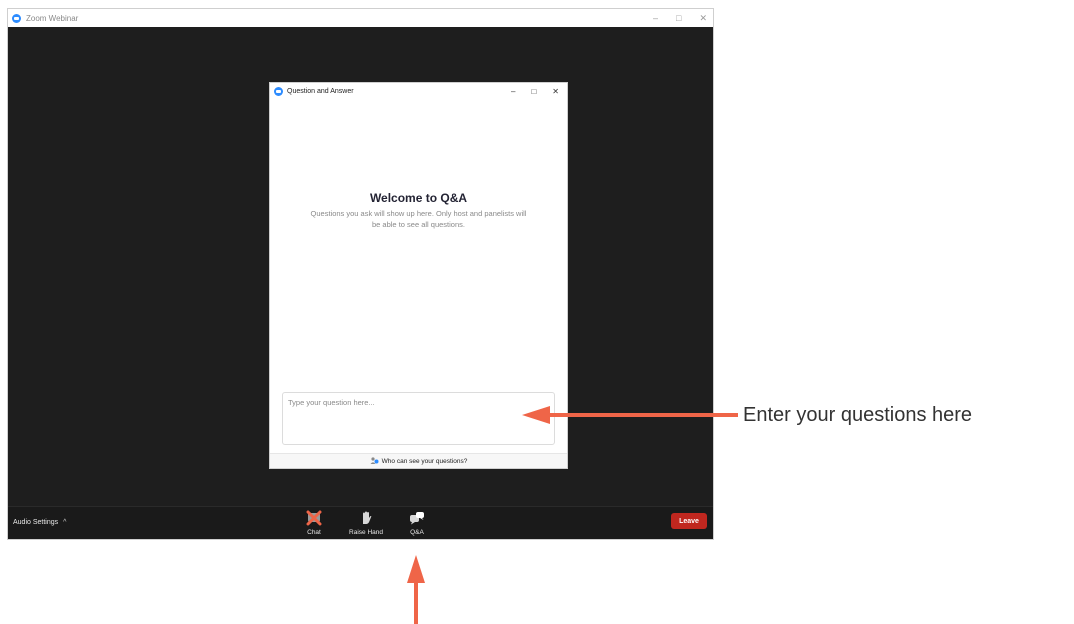  I want to click on qa-maximize-button: □, so click(533, 91).